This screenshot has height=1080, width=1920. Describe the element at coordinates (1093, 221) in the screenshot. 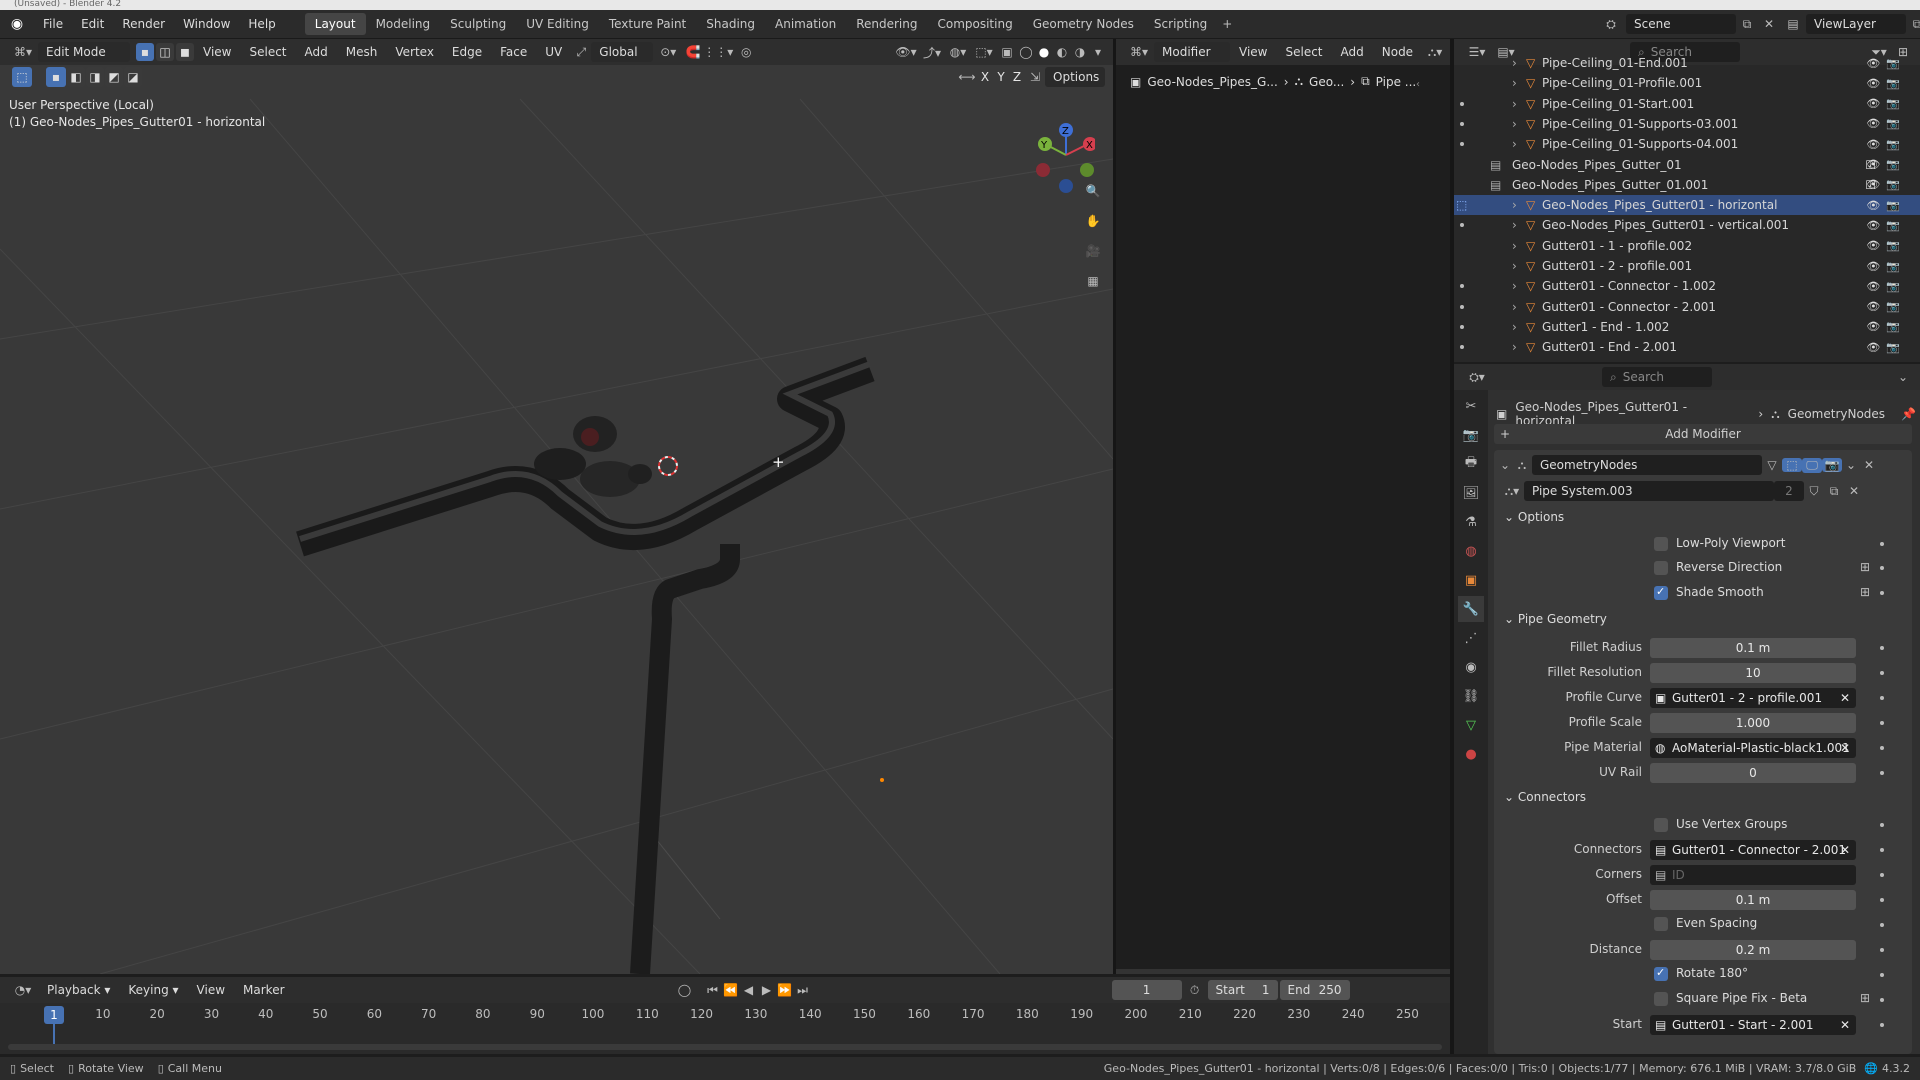

I see `pan-hand-icon: ✋` at that location.